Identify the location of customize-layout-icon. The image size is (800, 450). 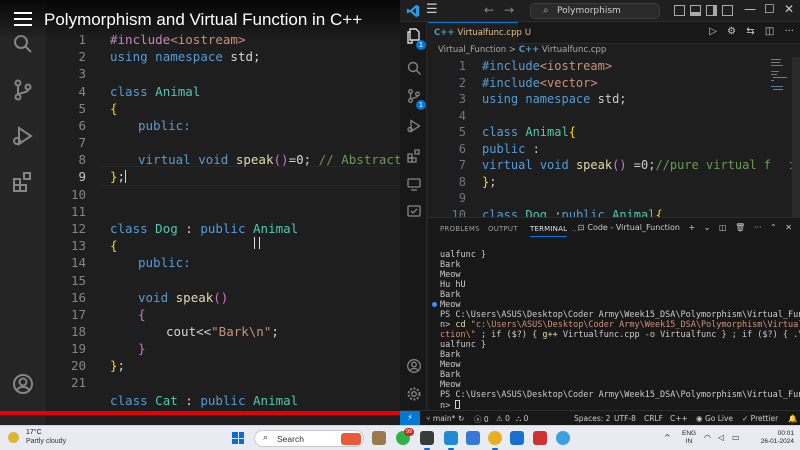
(727, 10).